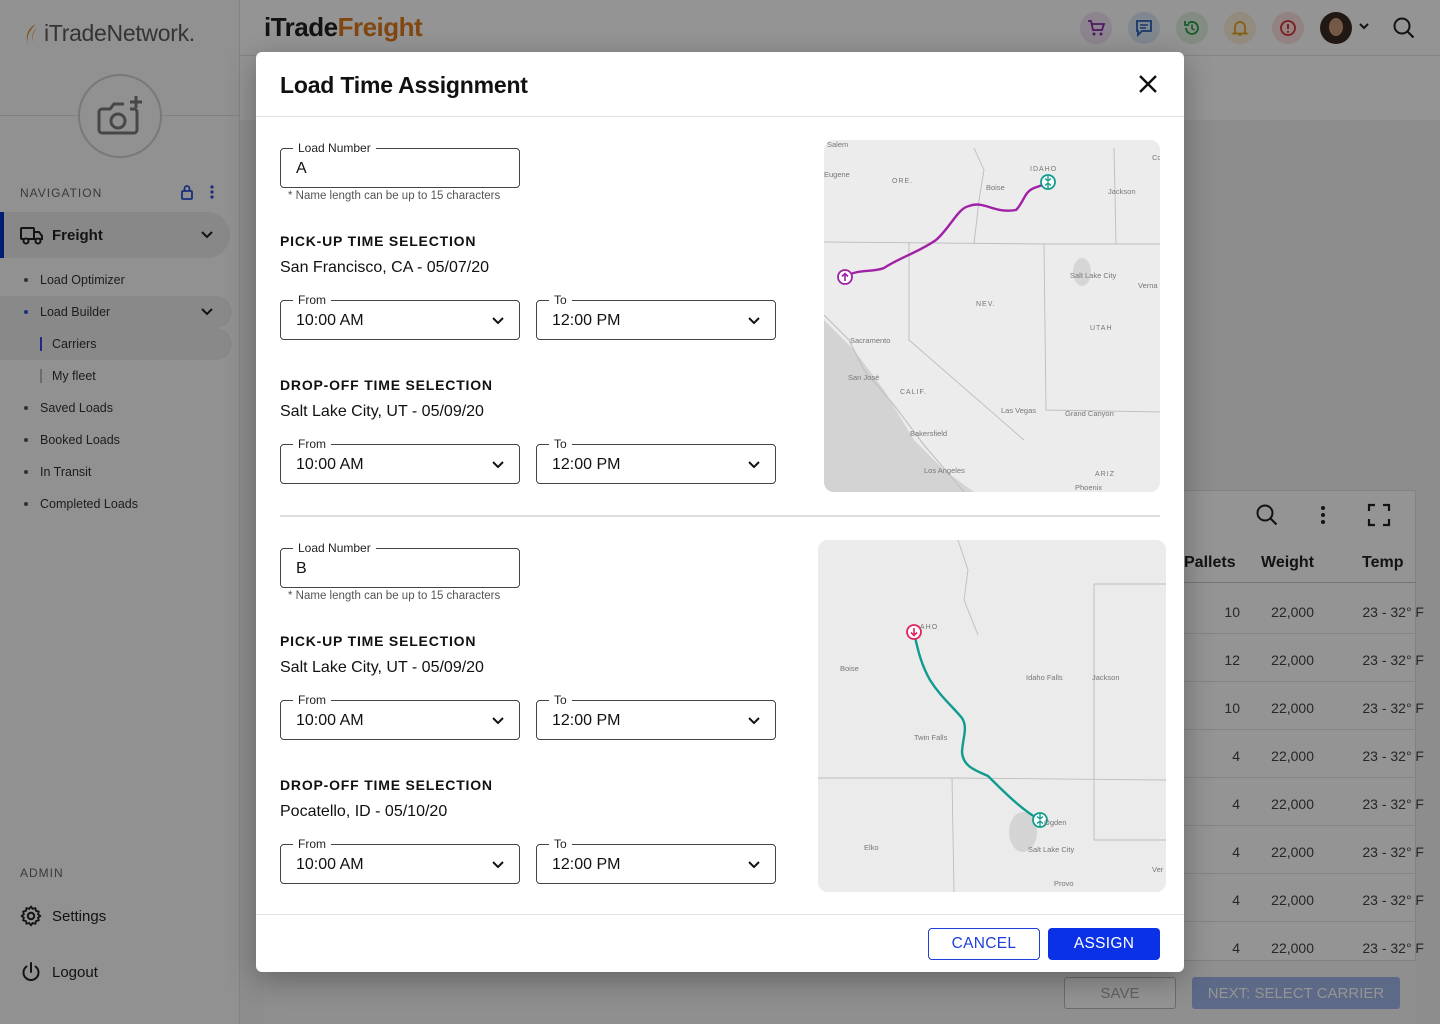 The image size is (1440, 1024). What do you see at coordinates (931, 737) in the screenshot?
I see `map-label: Twin Falls` at bounding box center [931, 737].